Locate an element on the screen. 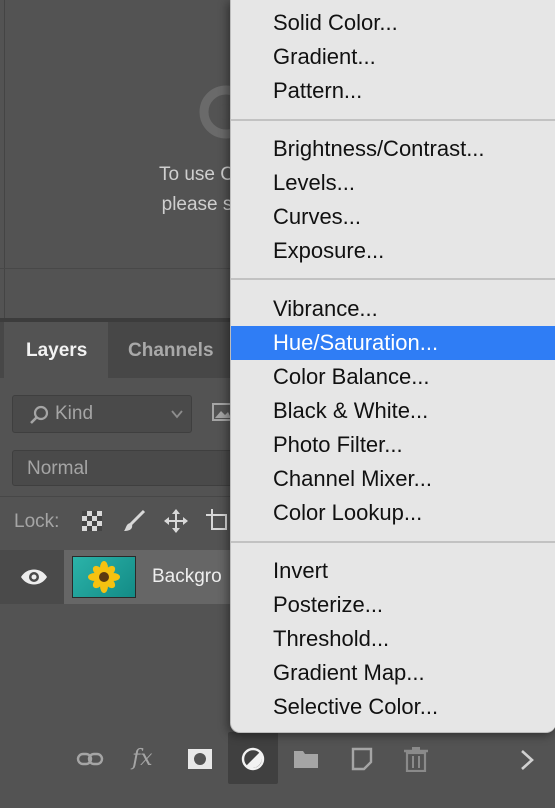 Image resolution: width=555 pixels, height=808 pixels. tab-layers: Layers is located at coordinates (56, 350).